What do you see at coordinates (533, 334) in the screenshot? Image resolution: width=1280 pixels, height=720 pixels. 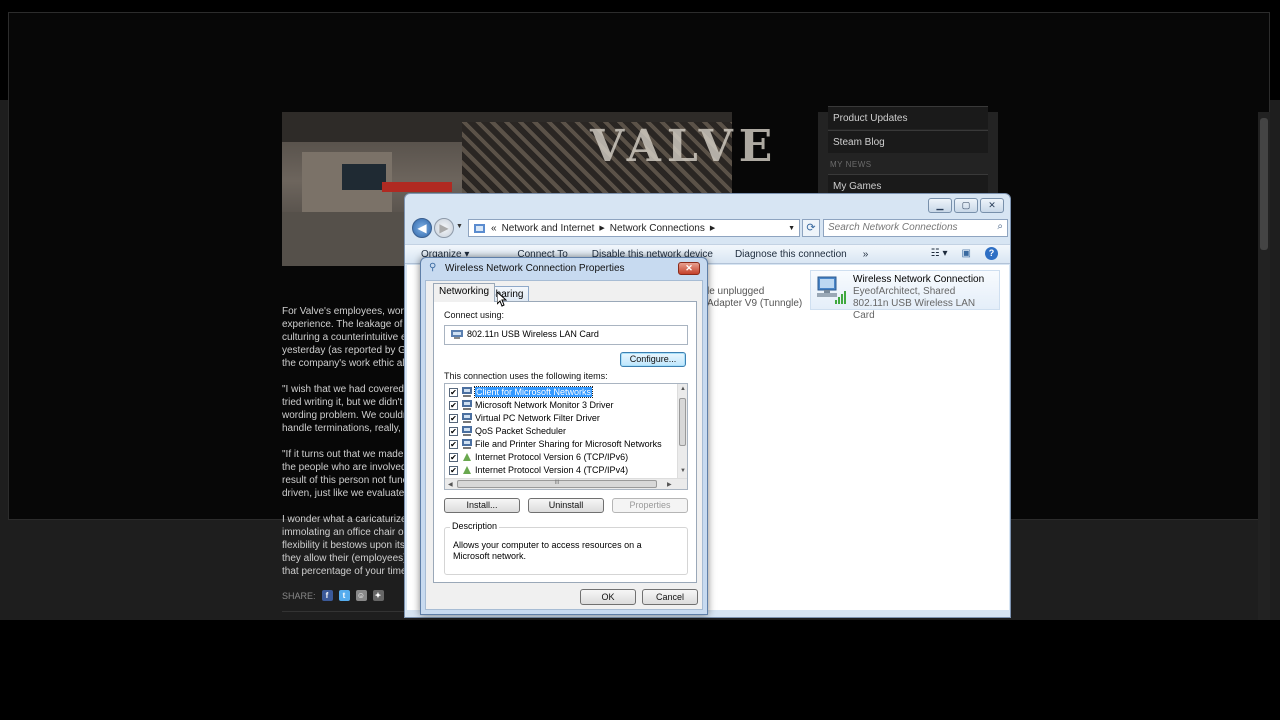 I see `adapter-name: 802.11n USB Wireless LAN Card` at bounding box center [533, 334].